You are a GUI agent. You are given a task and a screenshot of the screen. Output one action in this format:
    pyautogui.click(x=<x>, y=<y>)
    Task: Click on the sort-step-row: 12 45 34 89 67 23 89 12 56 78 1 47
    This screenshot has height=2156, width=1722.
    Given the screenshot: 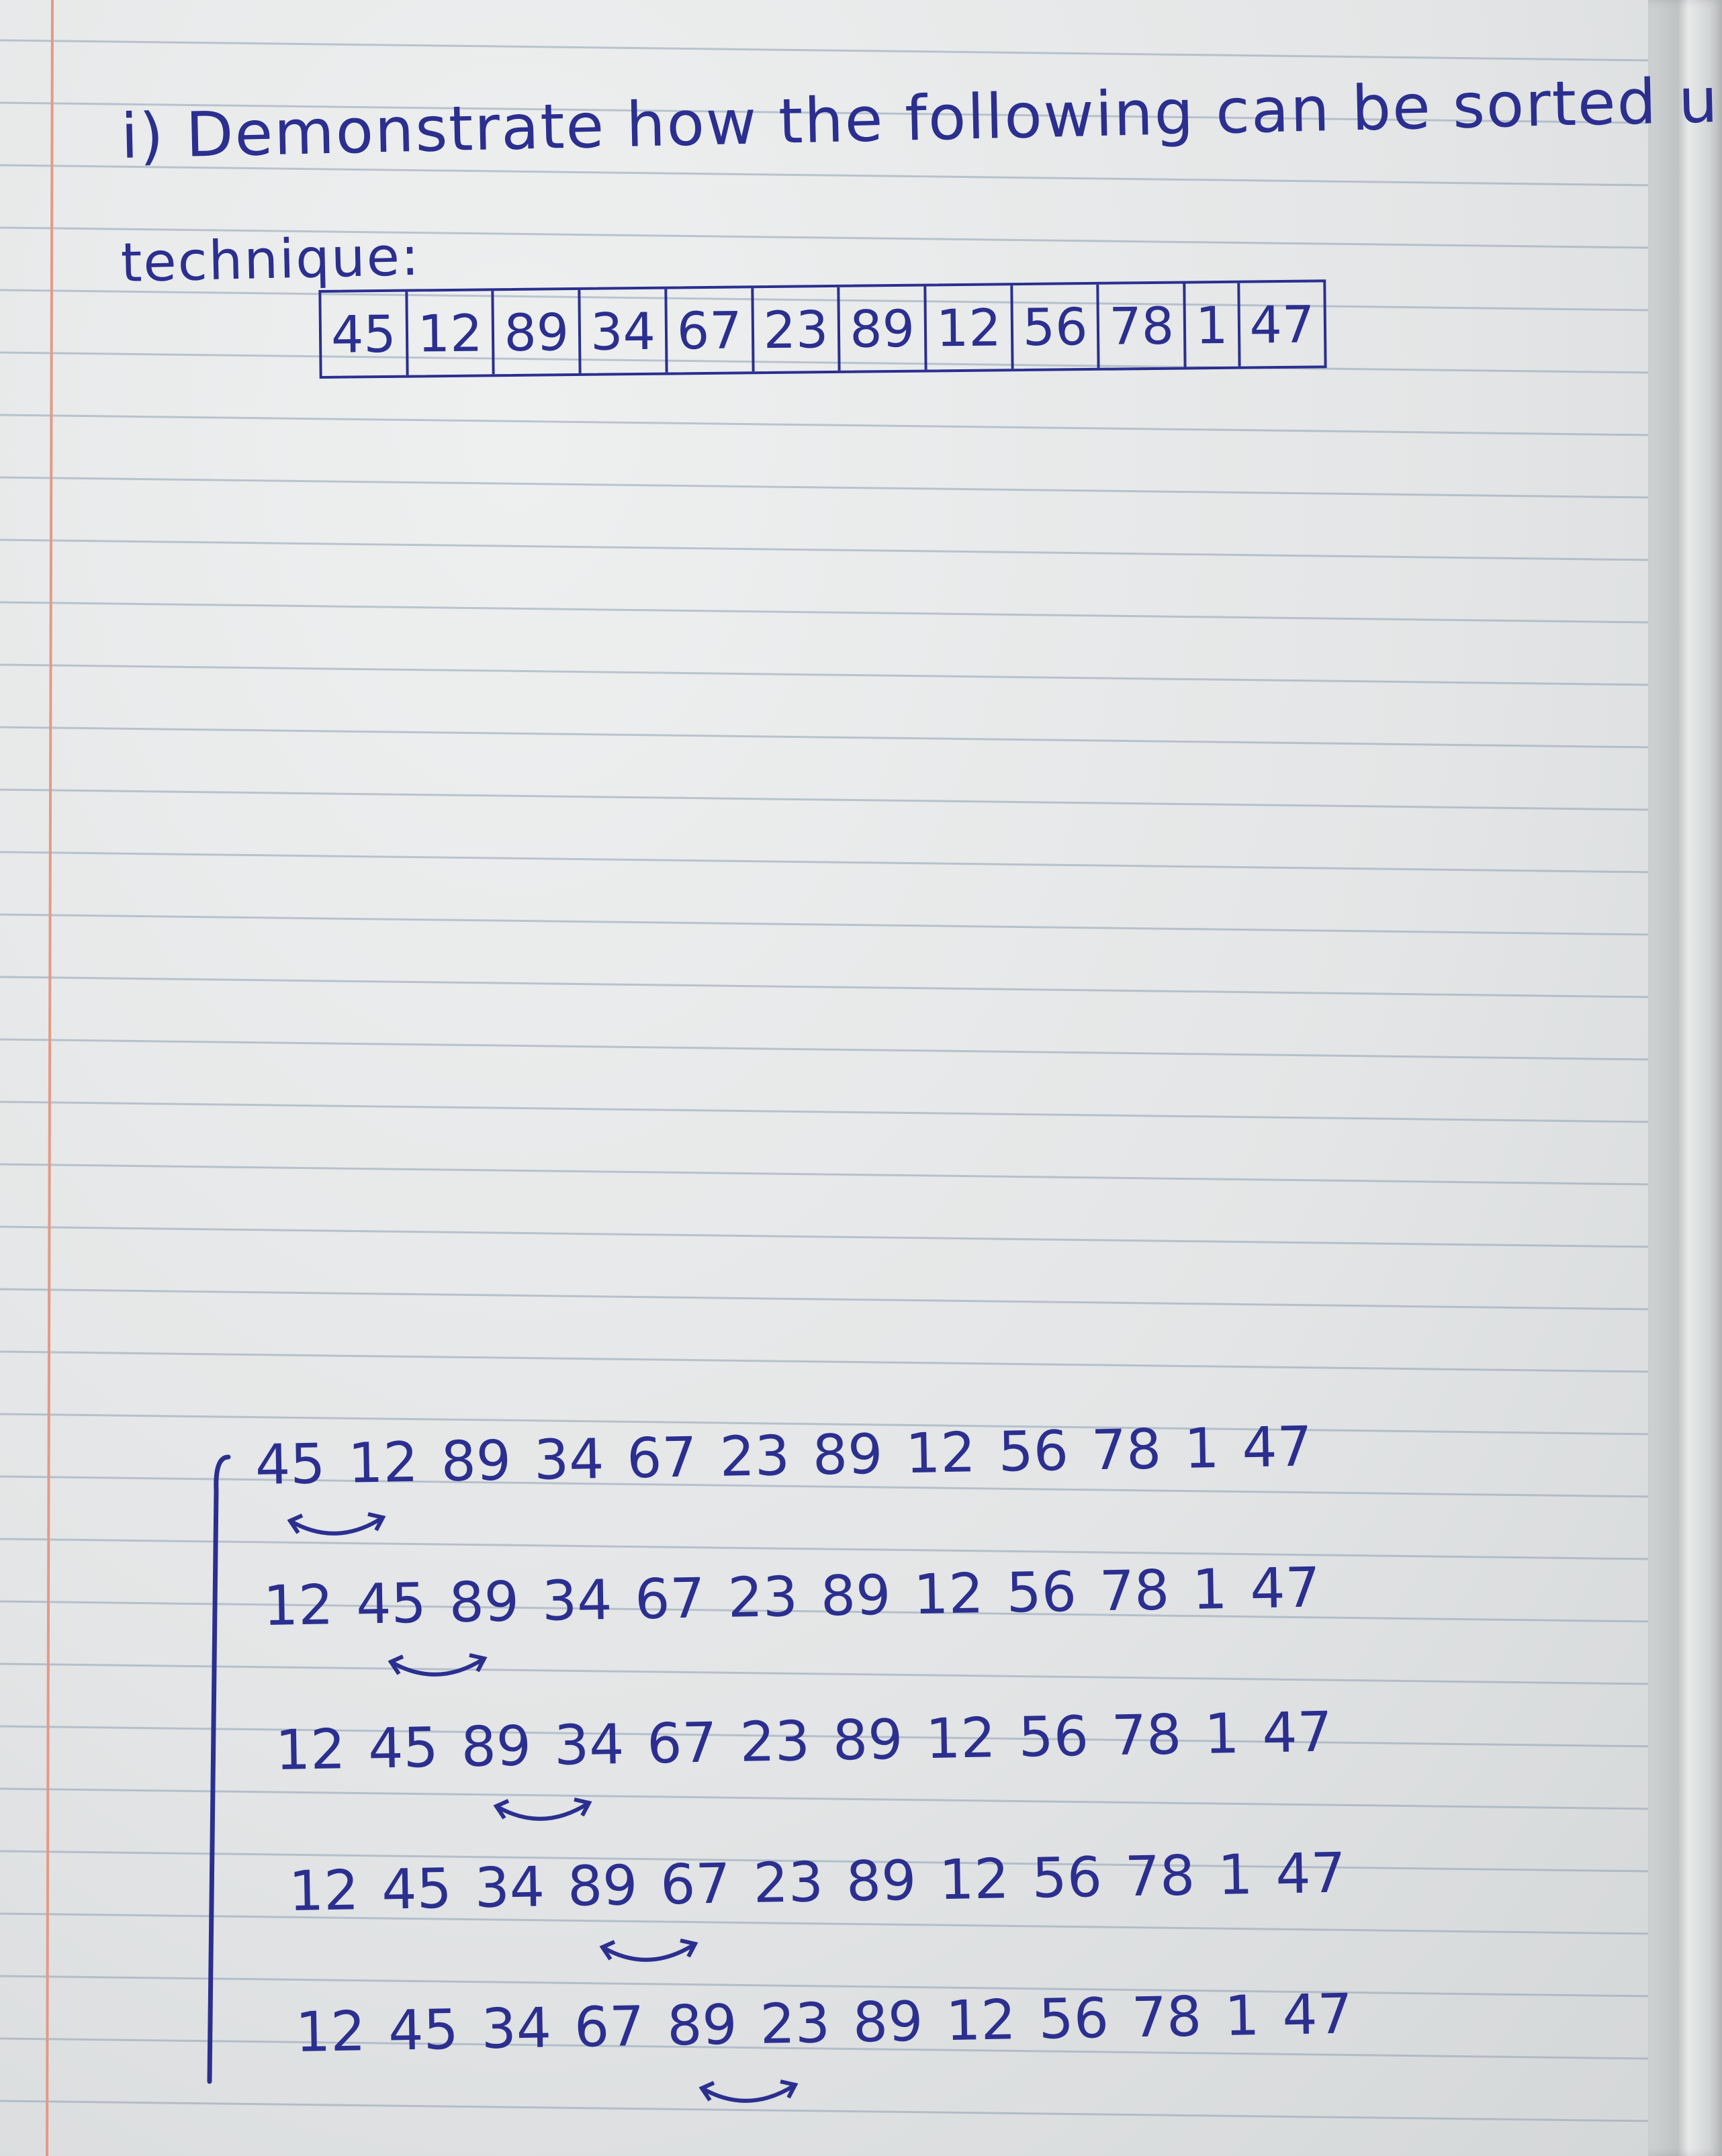 What is the action you would take?
    pyautogui.click(x=817, y=1883)
    